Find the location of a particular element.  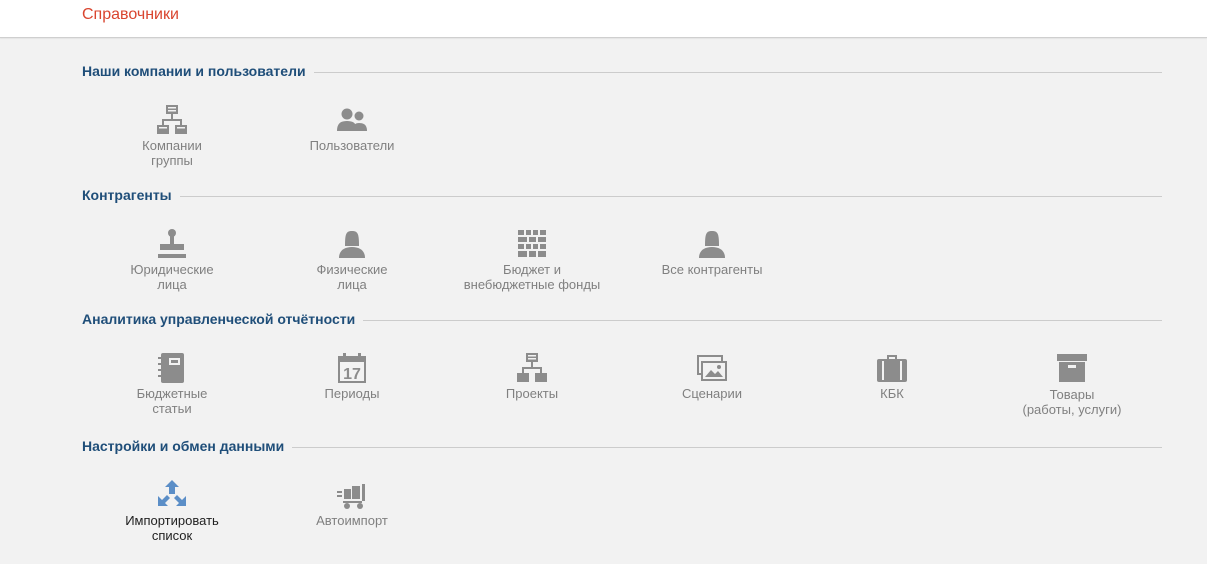

item-all-counterparties: Все контрагенты is located at coordinates (712, 252).